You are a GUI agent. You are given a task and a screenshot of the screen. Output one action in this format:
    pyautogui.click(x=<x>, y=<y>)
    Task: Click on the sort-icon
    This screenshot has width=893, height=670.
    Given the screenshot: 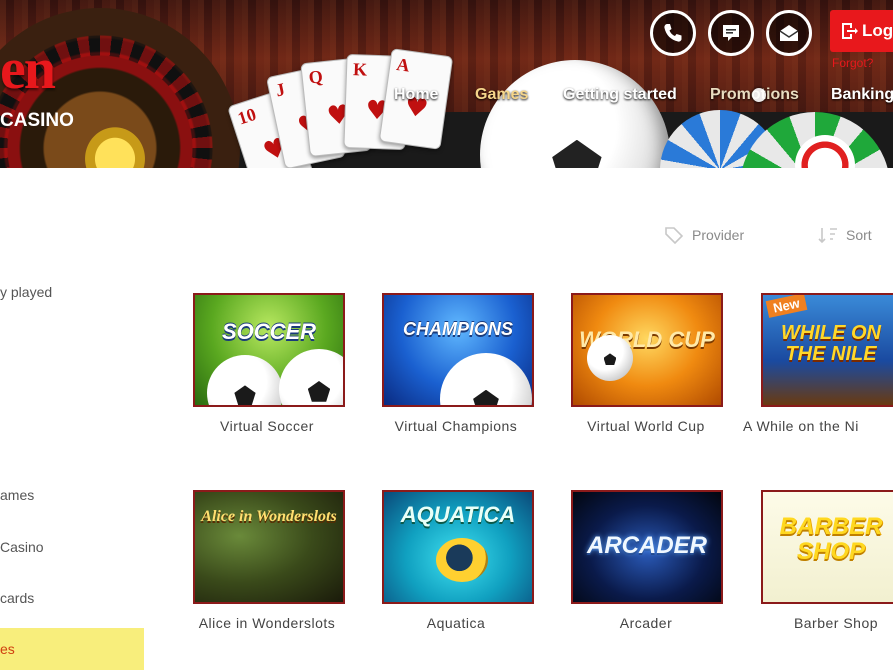 What is the action you would take?
    pyautogui.click(x=827, y=236)
    